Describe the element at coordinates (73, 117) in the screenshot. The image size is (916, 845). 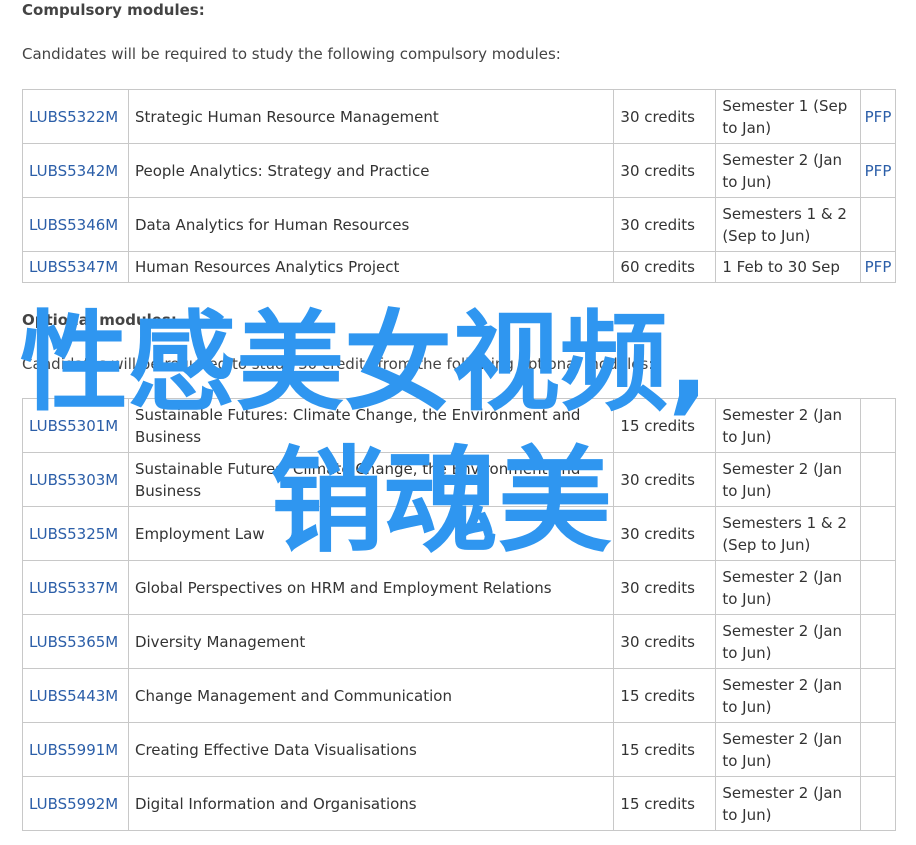
I see `module-code-link: LUBS5322M` at that location.